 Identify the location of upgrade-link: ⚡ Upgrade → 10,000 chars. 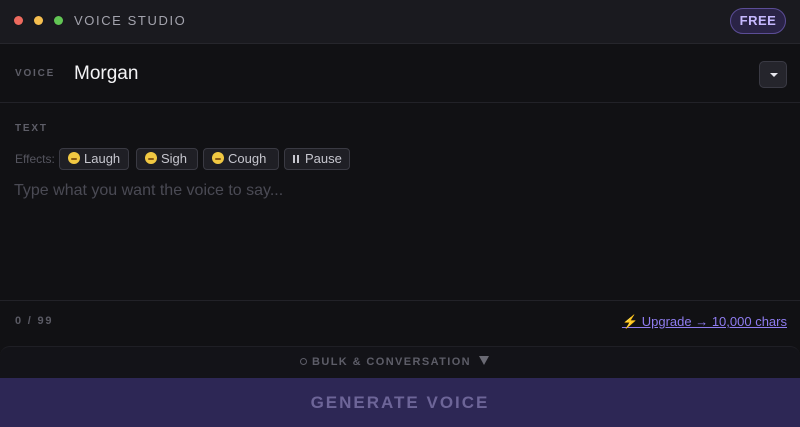
(704, 322).